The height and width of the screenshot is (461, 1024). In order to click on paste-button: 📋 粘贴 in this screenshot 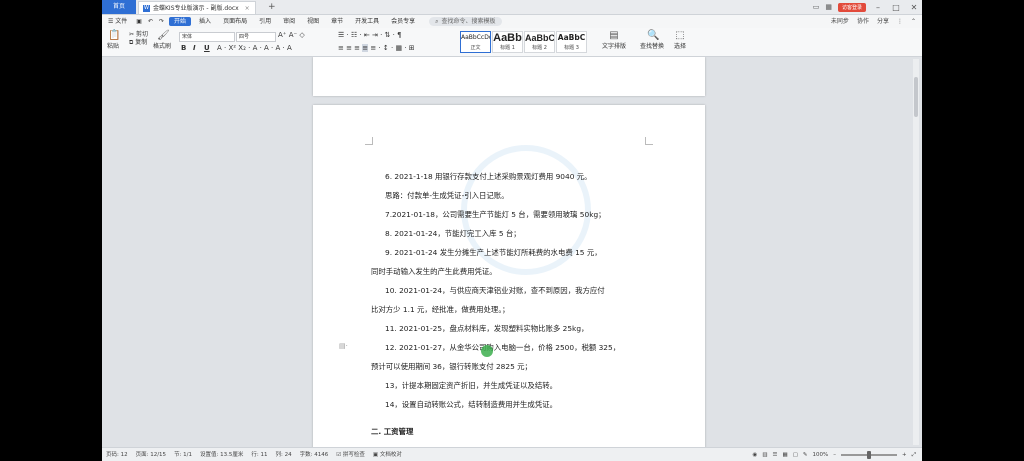, I will do `click(113, 41)`.